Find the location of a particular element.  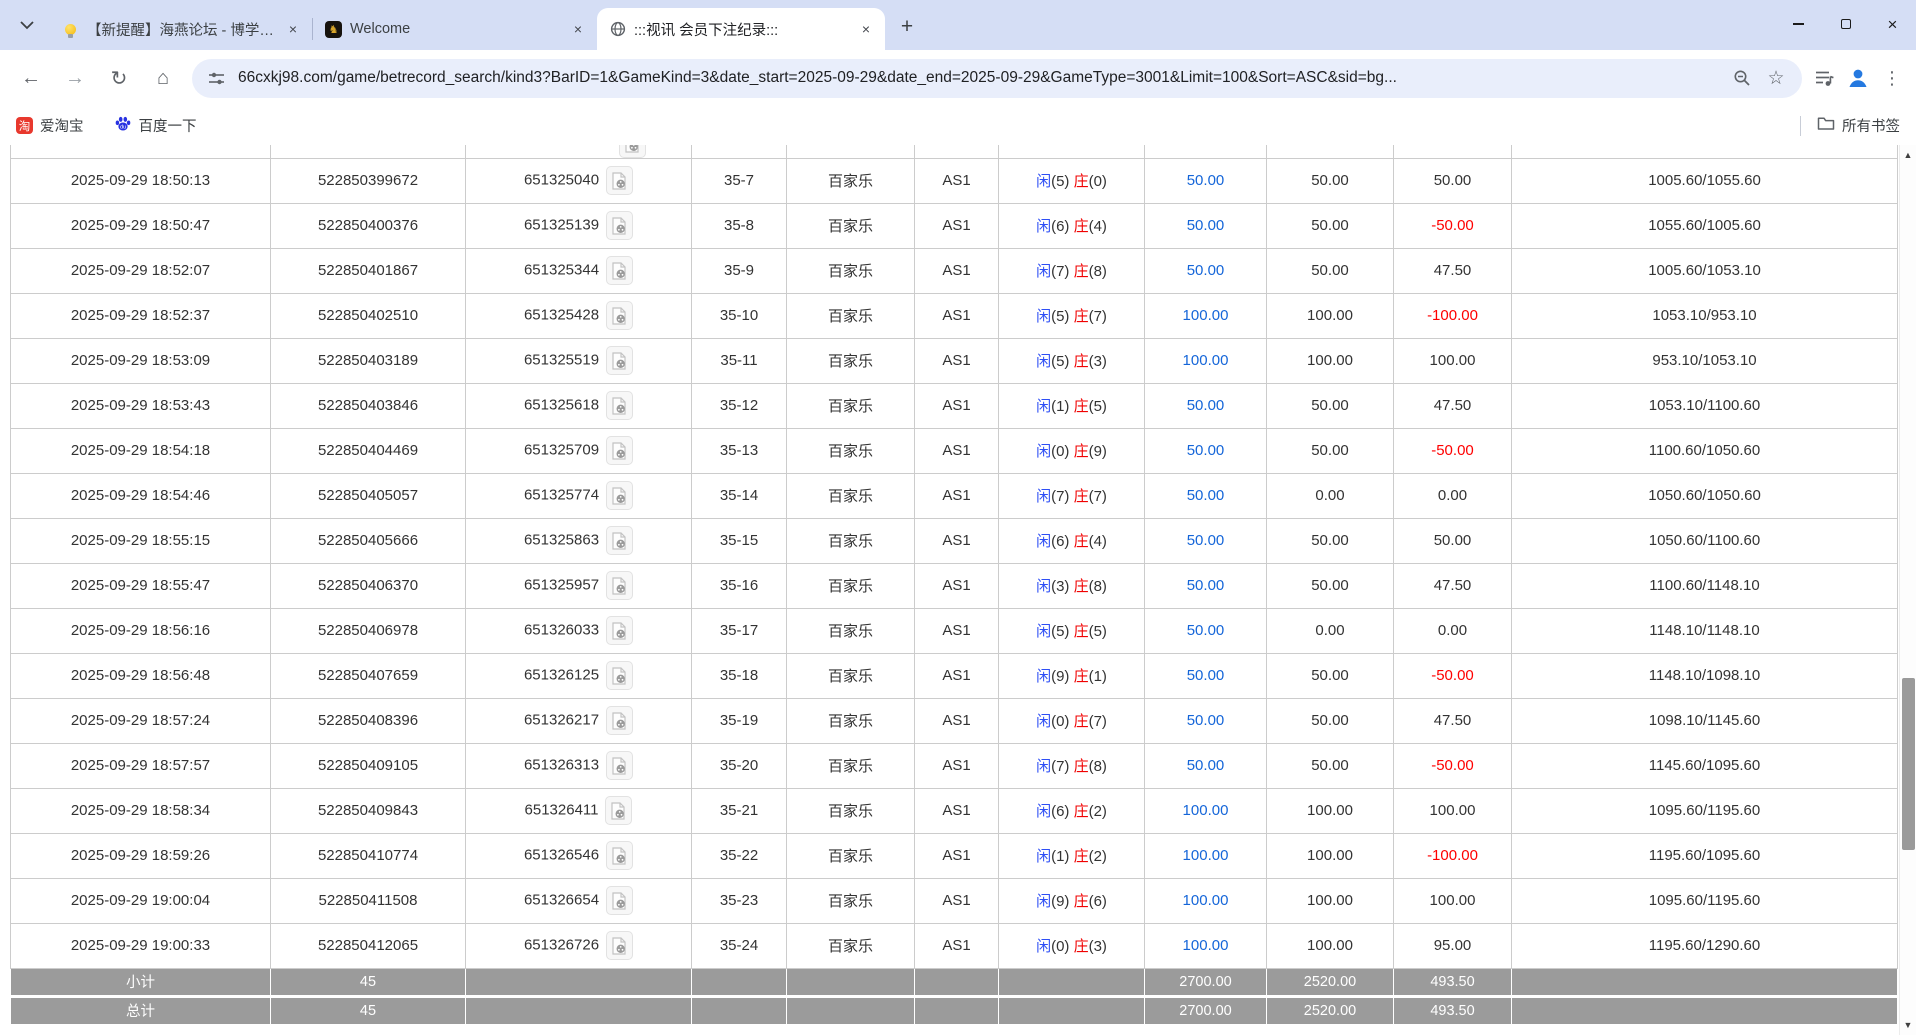

cell-time: 2025-09-29 18:50:47 is located at coordinates (140, 225).